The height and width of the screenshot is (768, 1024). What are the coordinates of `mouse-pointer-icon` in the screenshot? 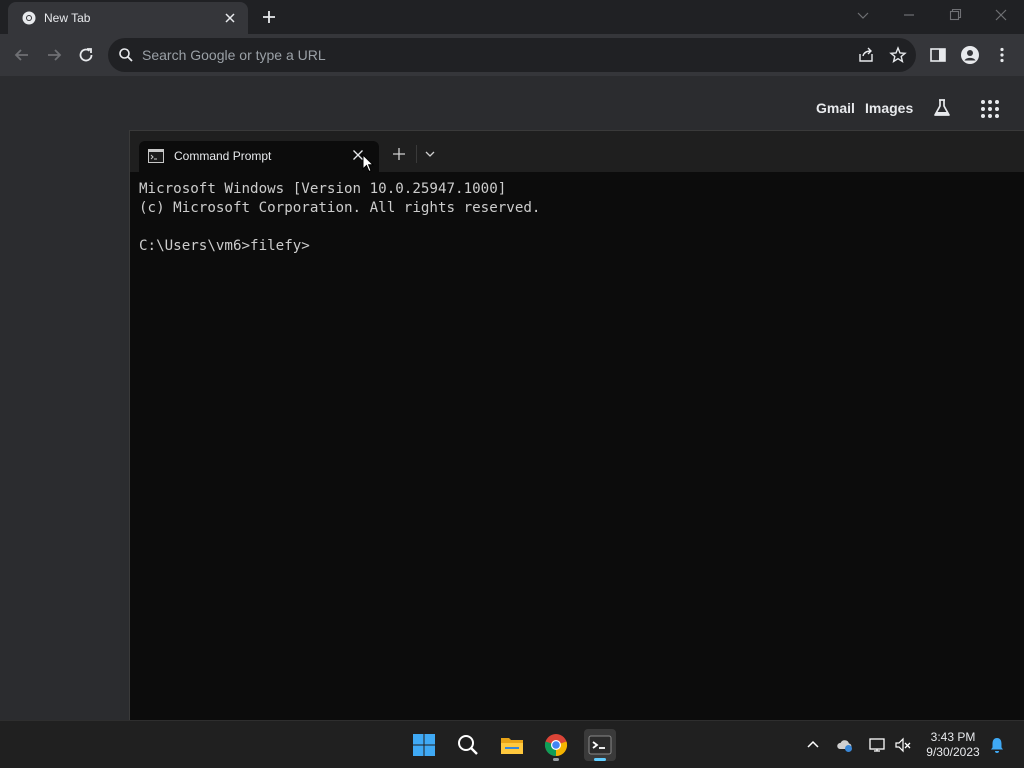 It's located at (368, 163).